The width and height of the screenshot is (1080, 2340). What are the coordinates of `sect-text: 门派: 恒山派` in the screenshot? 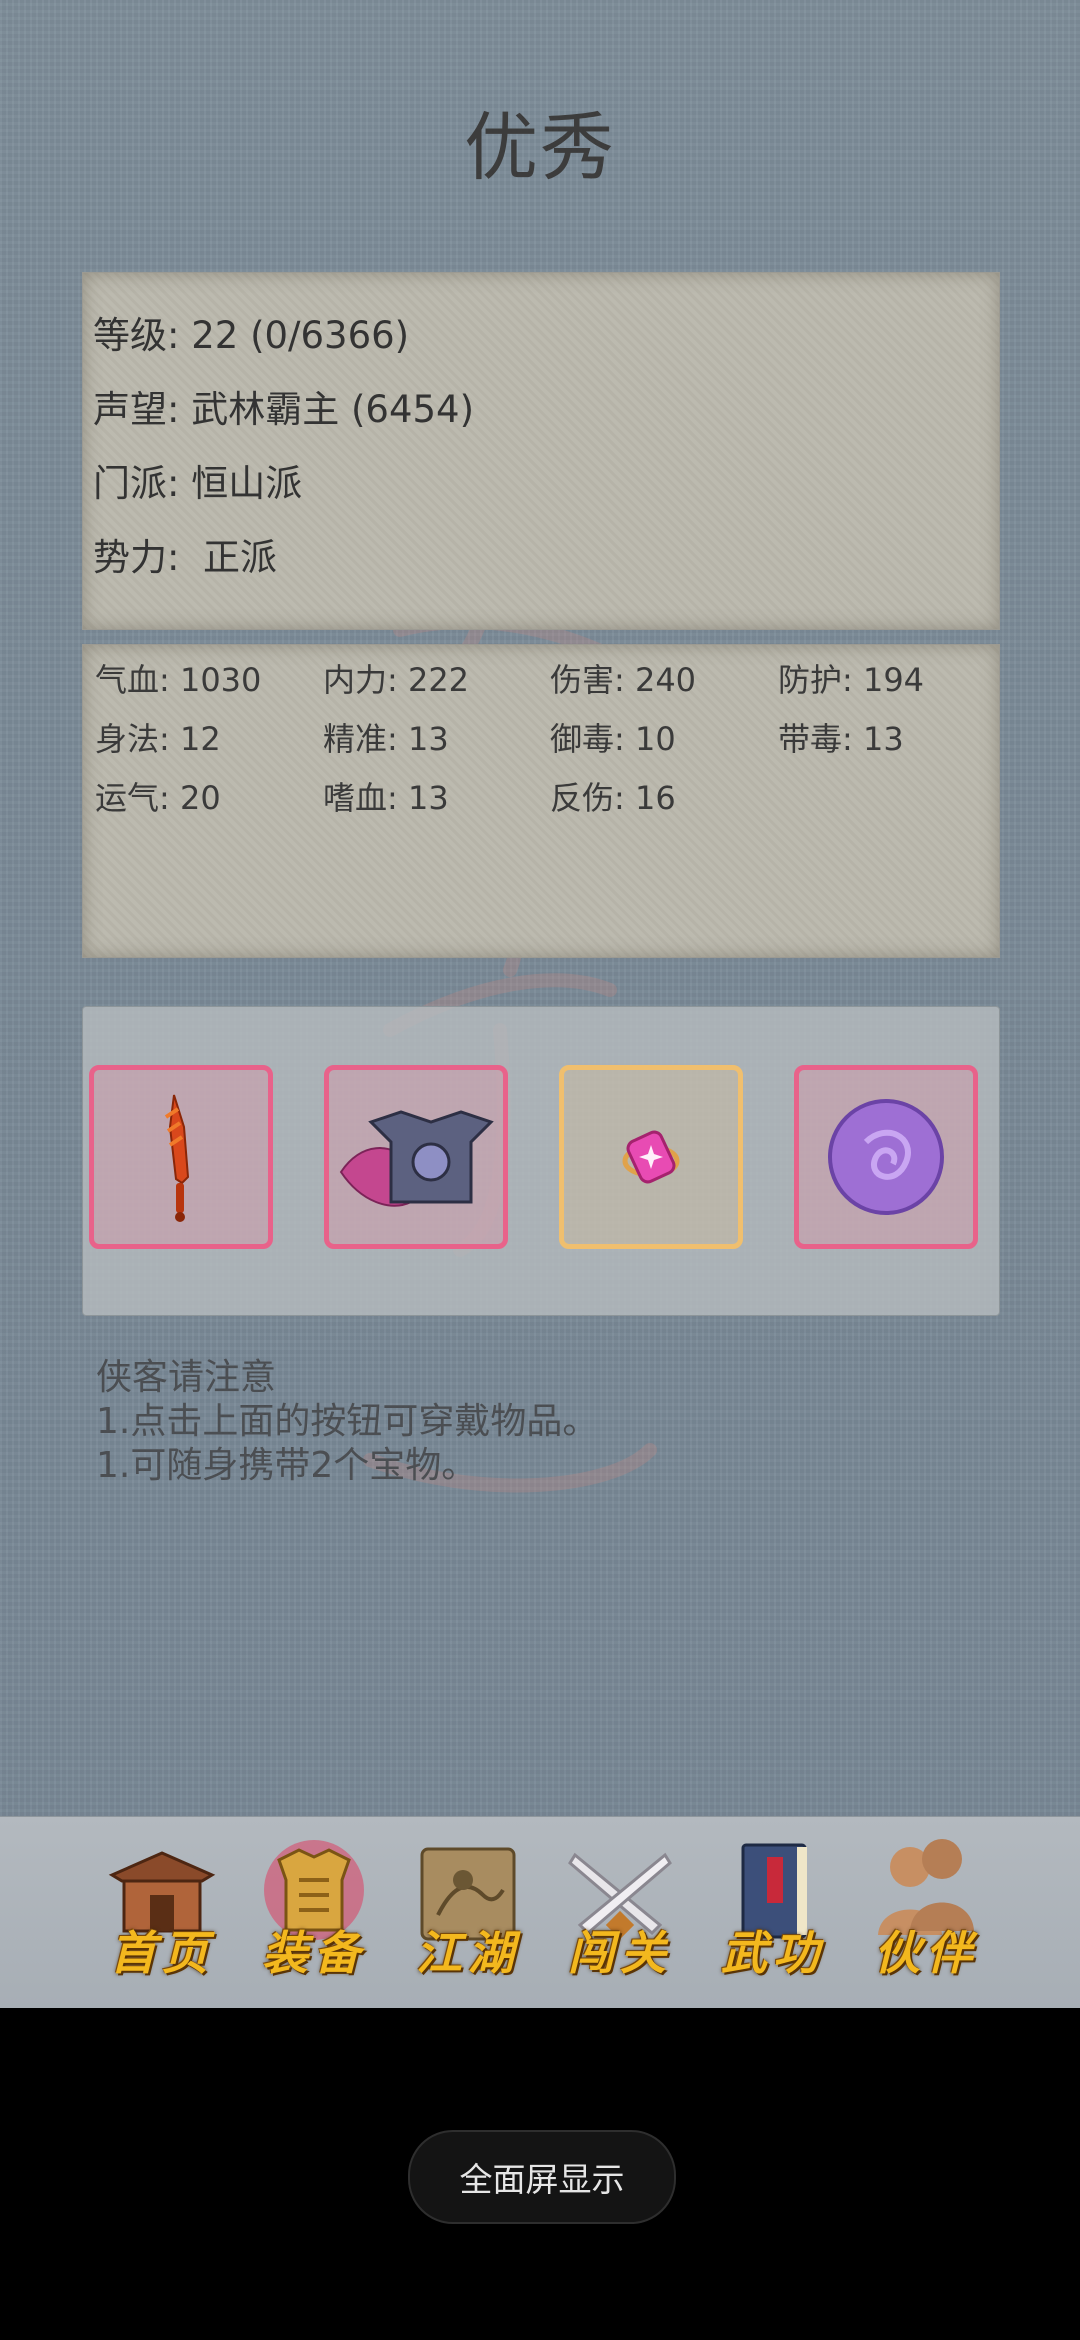 It's located at (198, 483).